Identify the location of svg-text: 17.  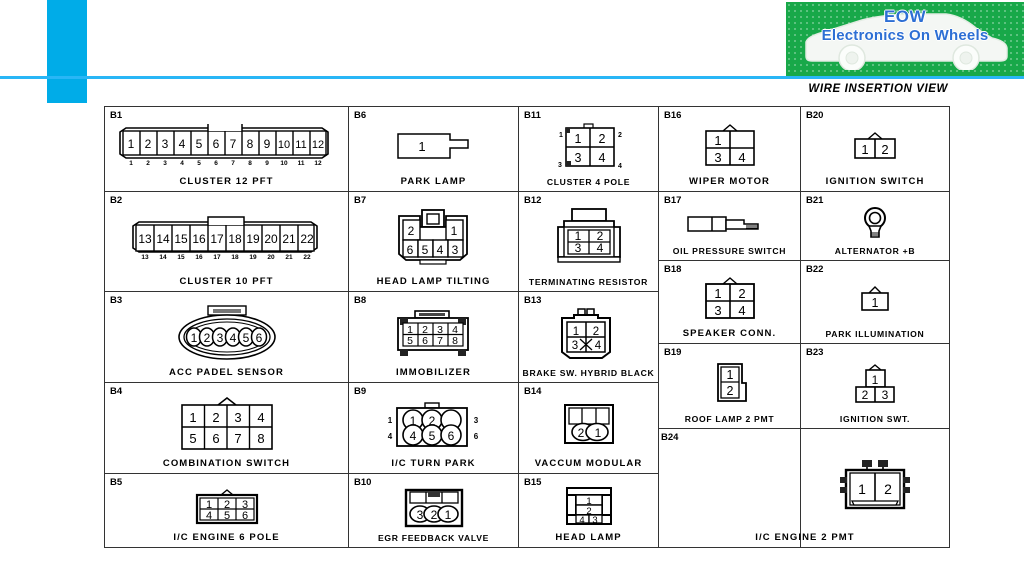
(217, 239).